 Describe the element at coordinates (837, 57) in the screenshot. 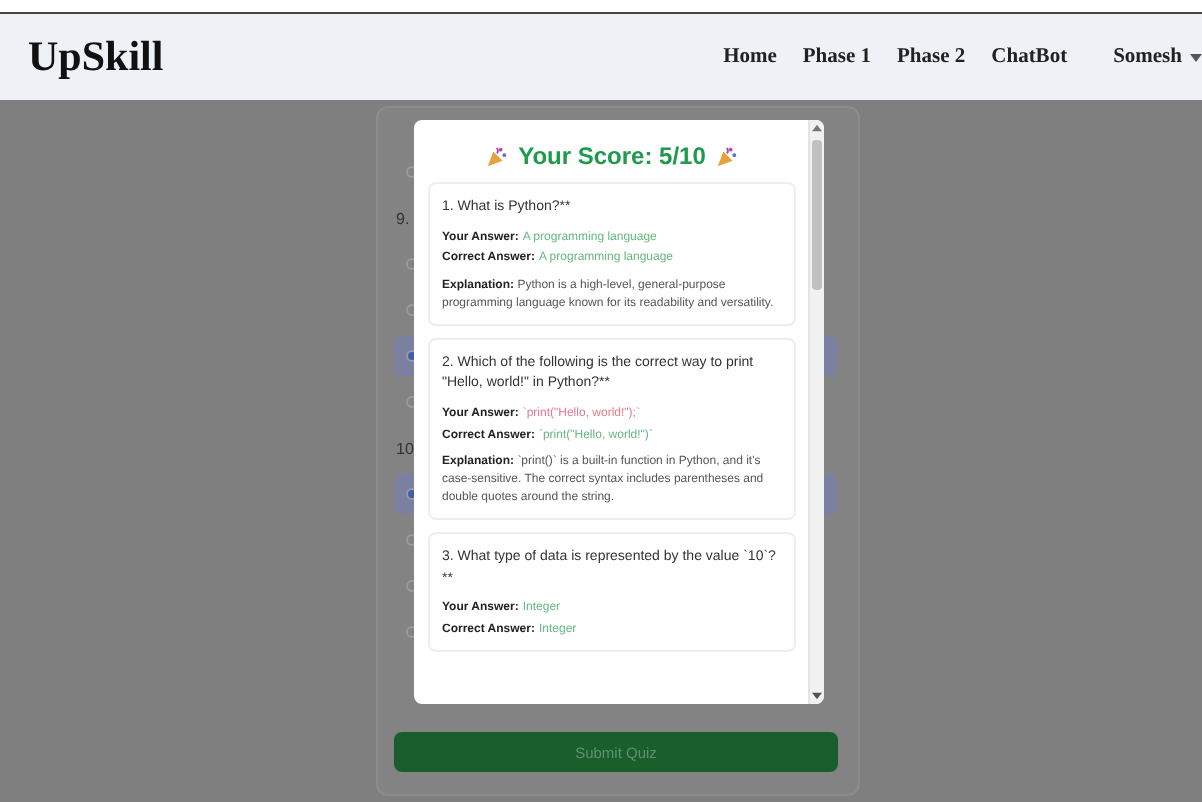

I see `nav-link: Phase 1` at that location.